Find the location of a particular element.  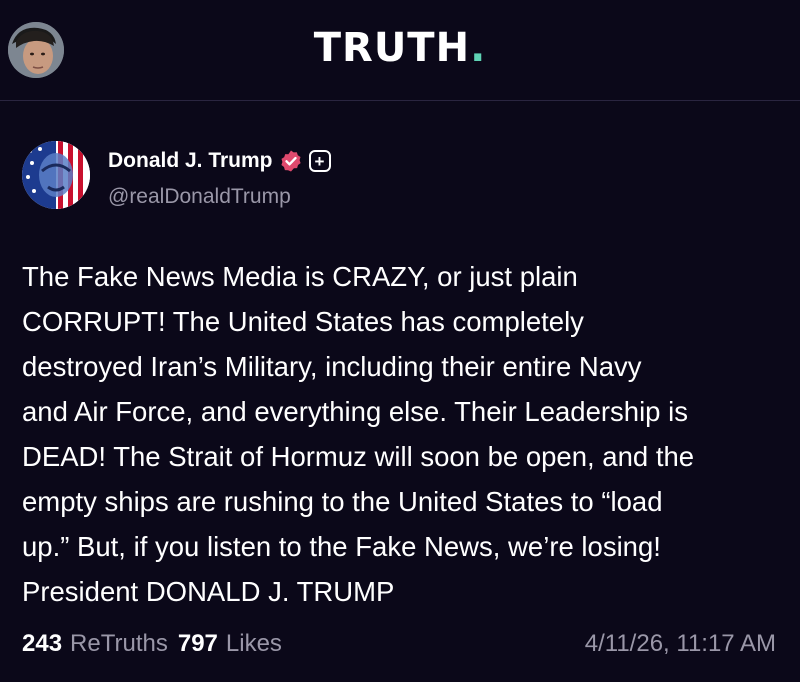

post-footer: 243 ReTruths 797 Likes 4/11/26, 11:17 AM is located at coordinates (399, 646).